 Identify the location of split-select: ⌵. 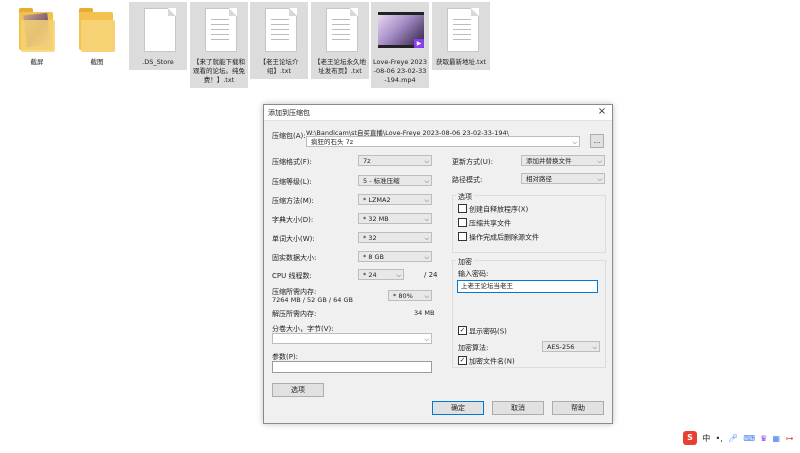
(352, 338).